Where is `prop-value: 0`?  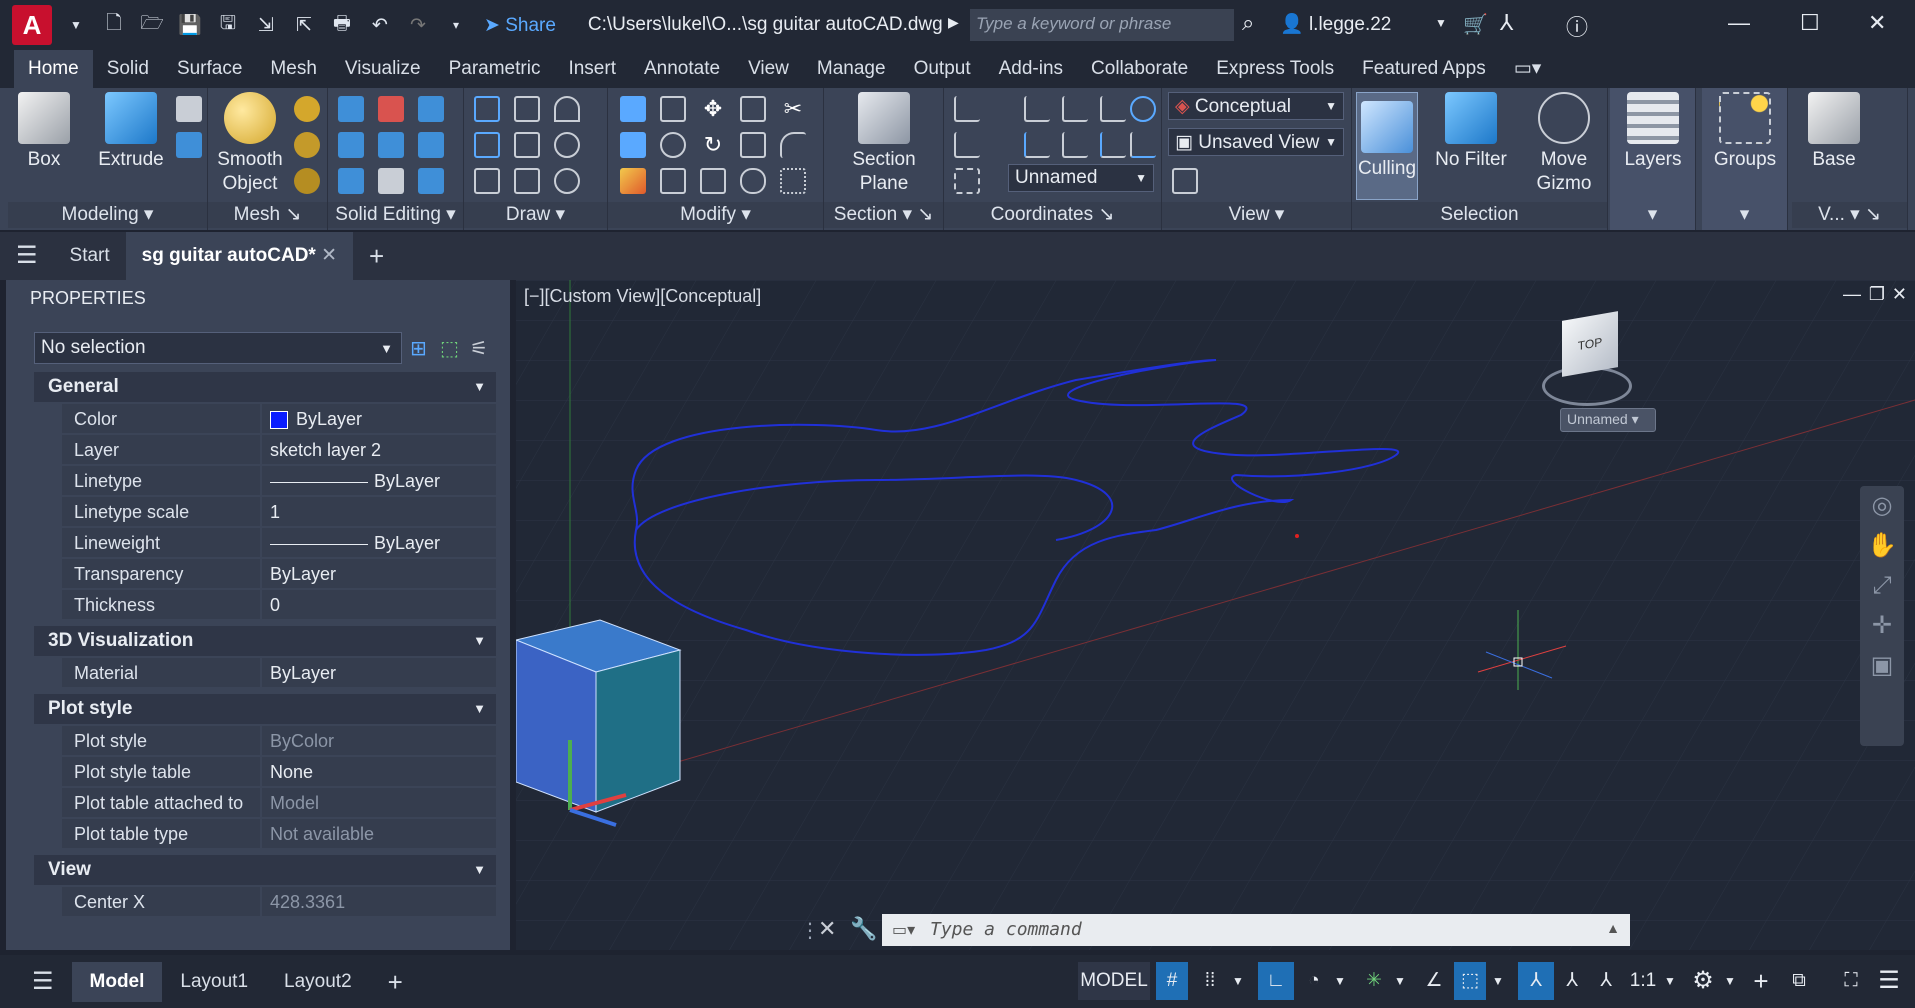 prop-value: 0 is located at coordinates (379, 604).